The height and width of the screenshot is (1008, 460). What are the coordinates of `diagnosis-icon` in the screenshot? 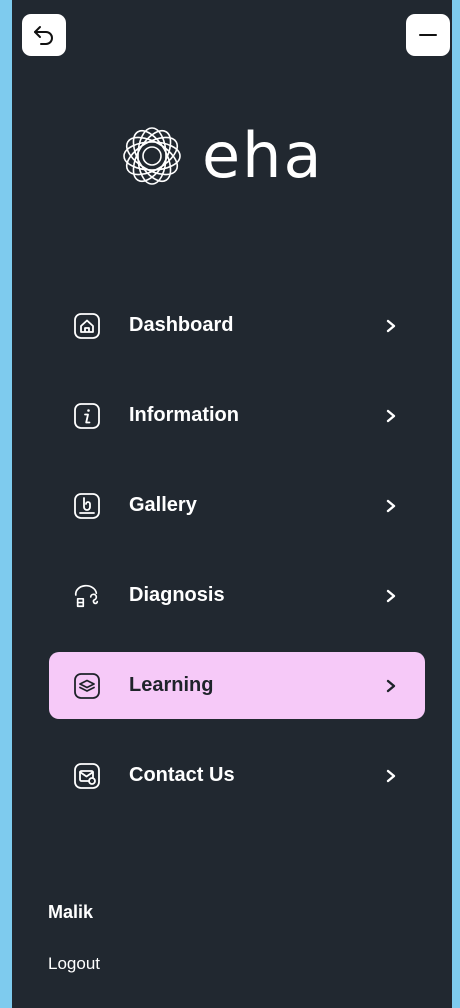 It's located at (87, 596).